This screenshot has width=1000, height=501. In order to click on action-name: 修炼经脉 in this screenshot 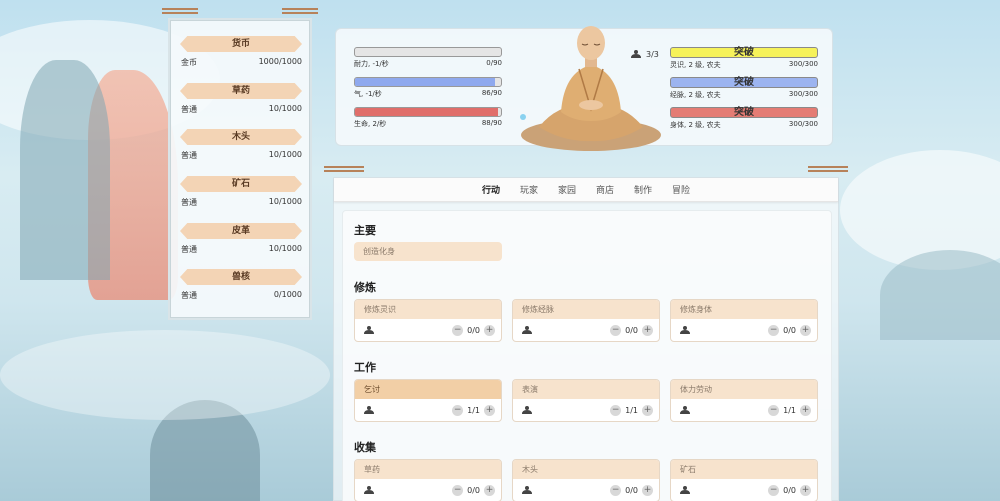, I will do `click(586, 309)`.